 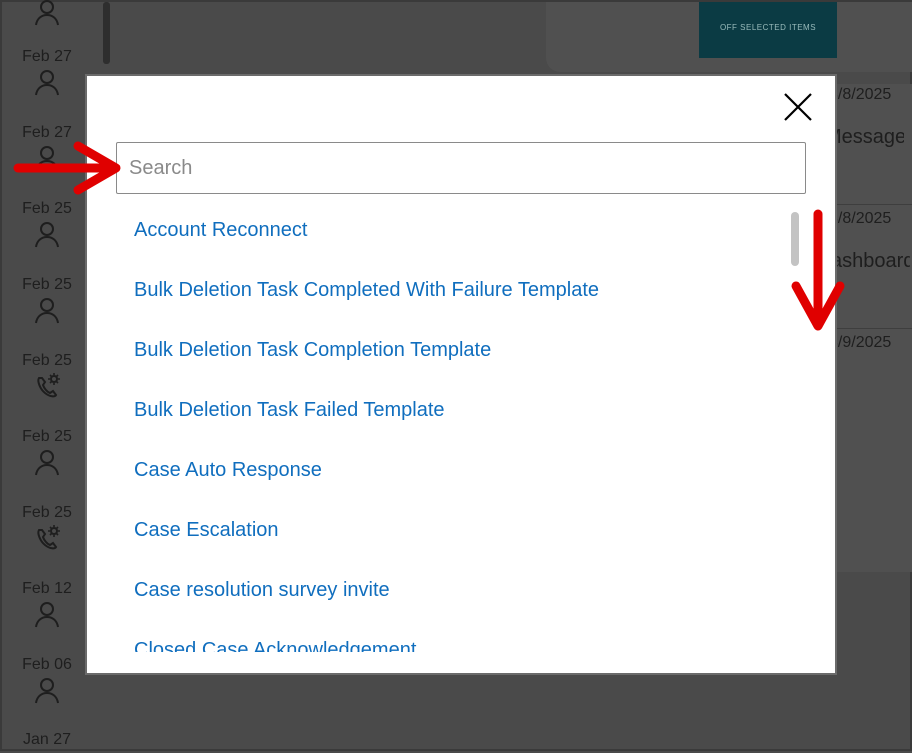 I want to click on timeline-date: Feb 12, so click(x=47, y=588).